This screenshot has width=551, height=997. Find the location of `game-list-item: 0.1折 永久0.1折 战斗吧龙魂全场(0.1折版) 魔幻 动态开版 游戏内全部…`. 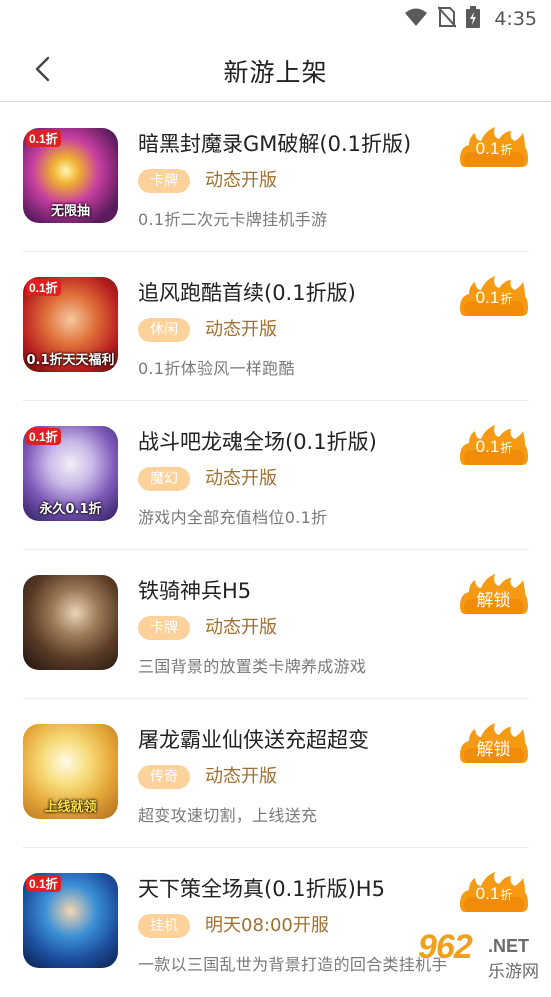

game-list-item: 0.1折 永久0.1折 战斗吧龙魂全场(0.1折版) 魔幻 动态开版 游戏内全部… is located at coordinates (275, 475).